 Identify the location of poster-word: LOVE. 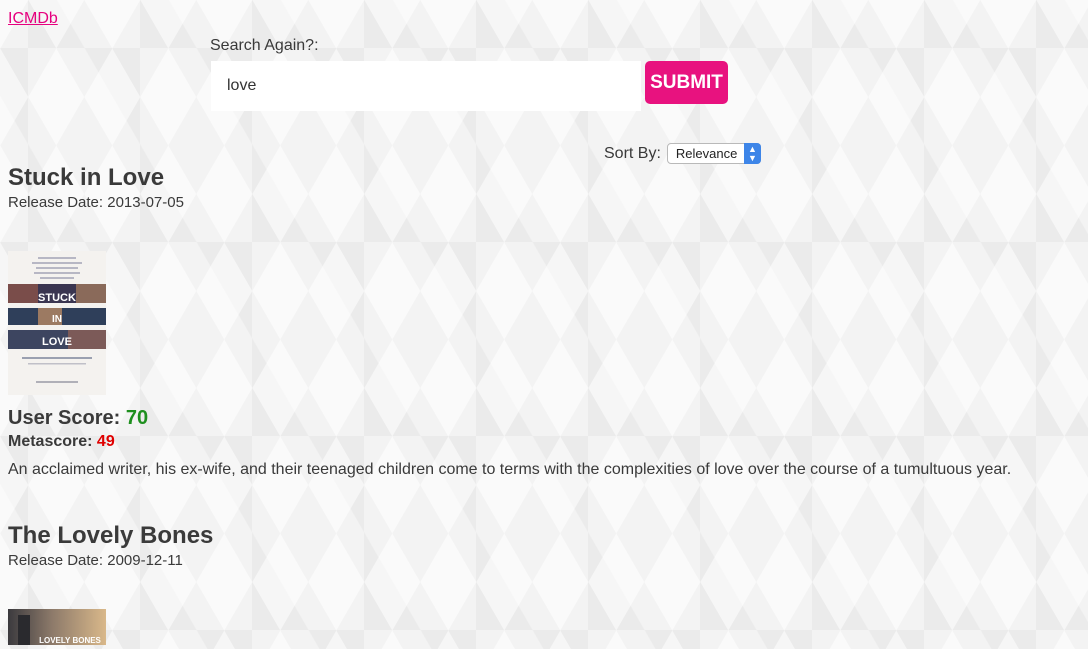
(57, 342).